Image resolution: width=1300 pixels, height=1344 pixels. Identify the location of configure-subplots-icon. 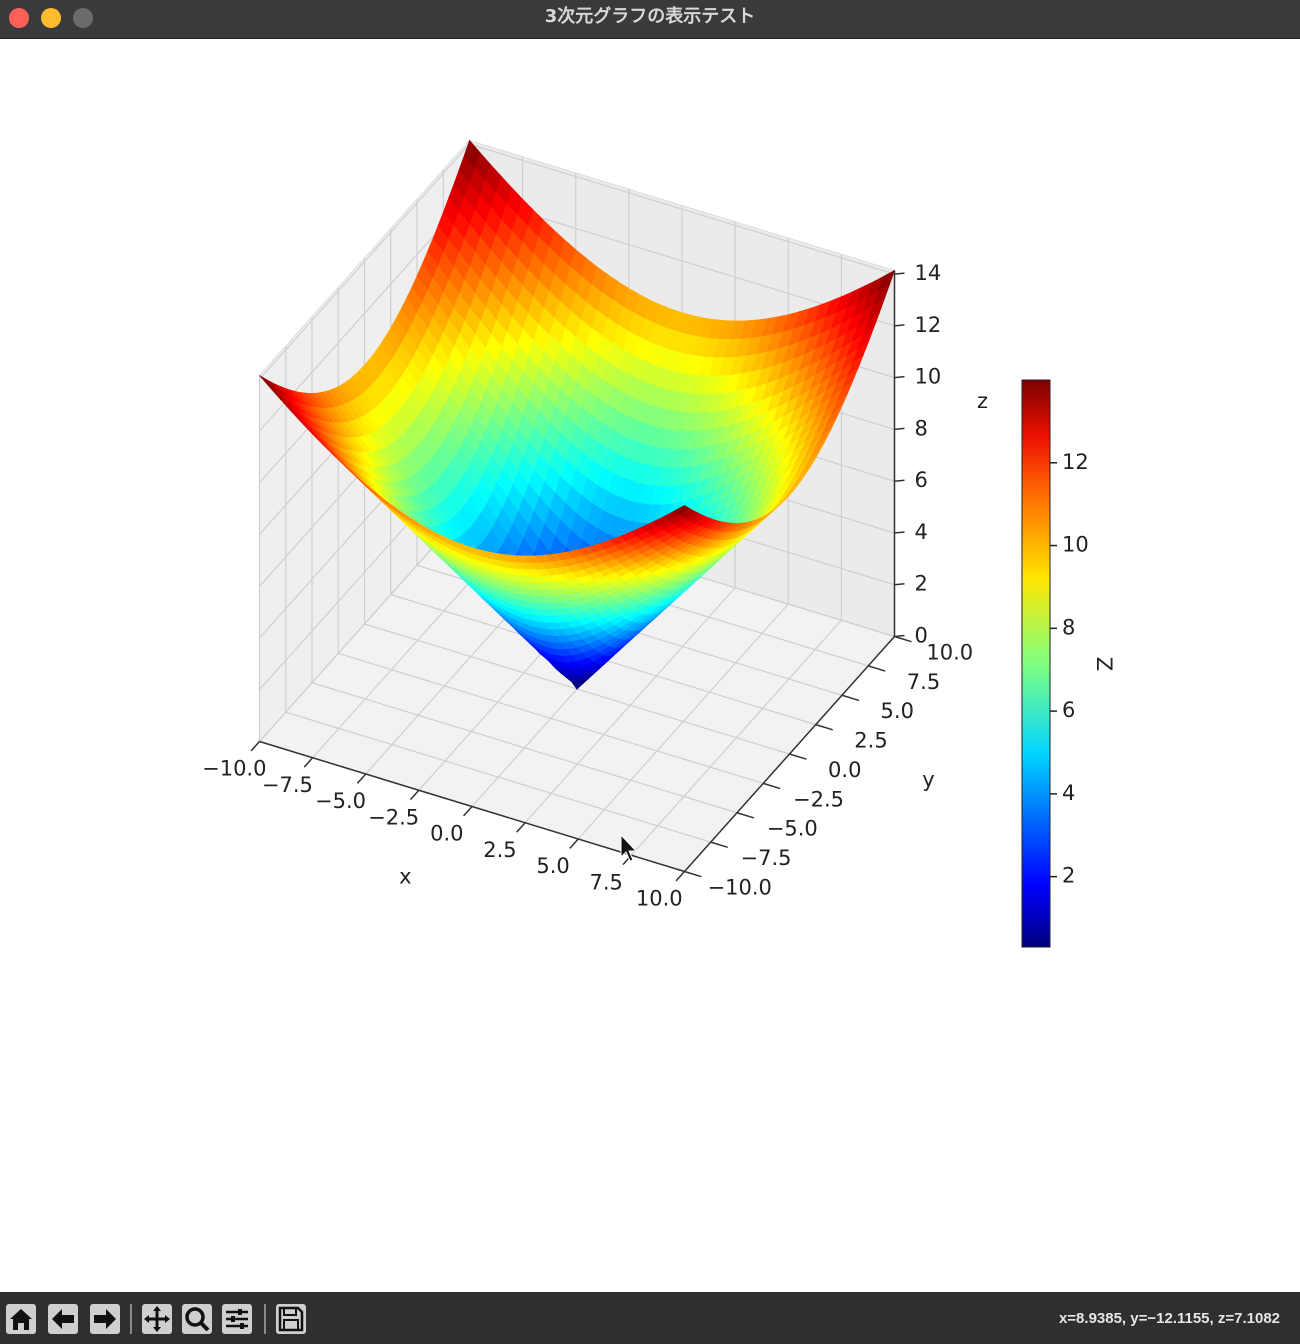
(237, 1319).